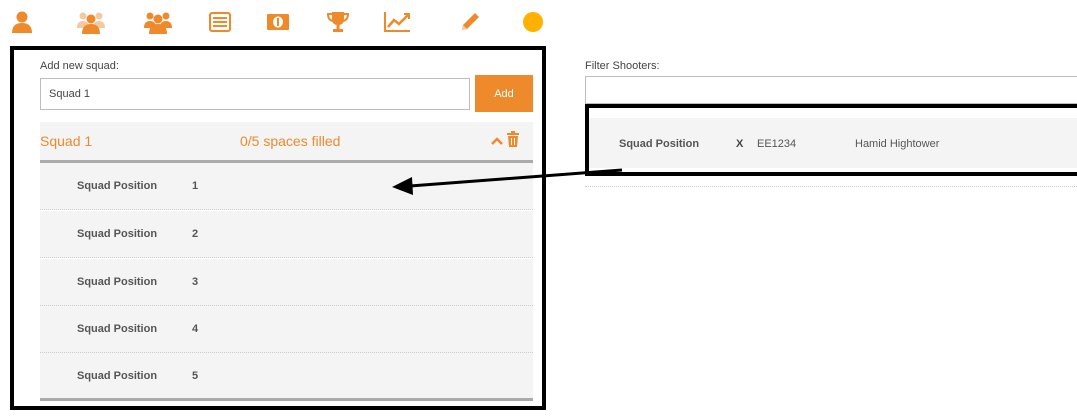 The image size is (1077, 416). Describe the element at coordinates (833, 143) in the screenshot. I see `shooter-row: Squad Position X EE1234 Hamid Hightower` at that location.